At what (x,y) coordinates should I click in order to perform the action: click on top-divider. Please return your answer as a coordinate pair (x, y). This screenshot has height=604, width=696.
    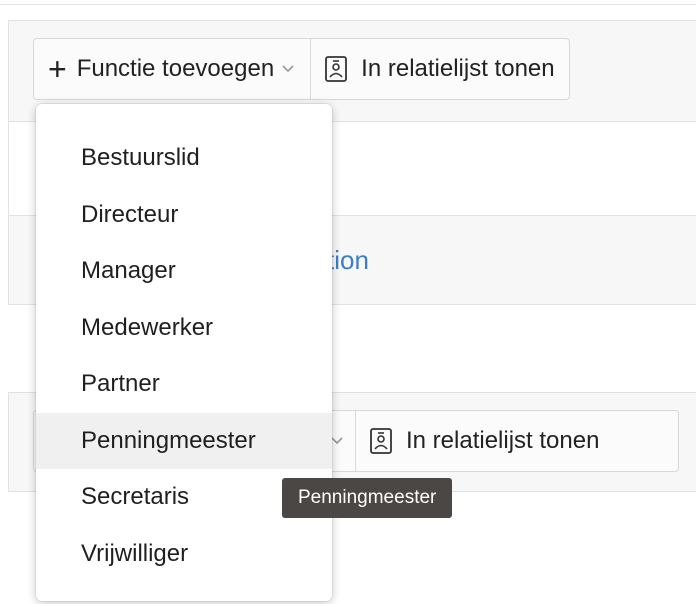
    Looking at the image, I should click on (348, 2).